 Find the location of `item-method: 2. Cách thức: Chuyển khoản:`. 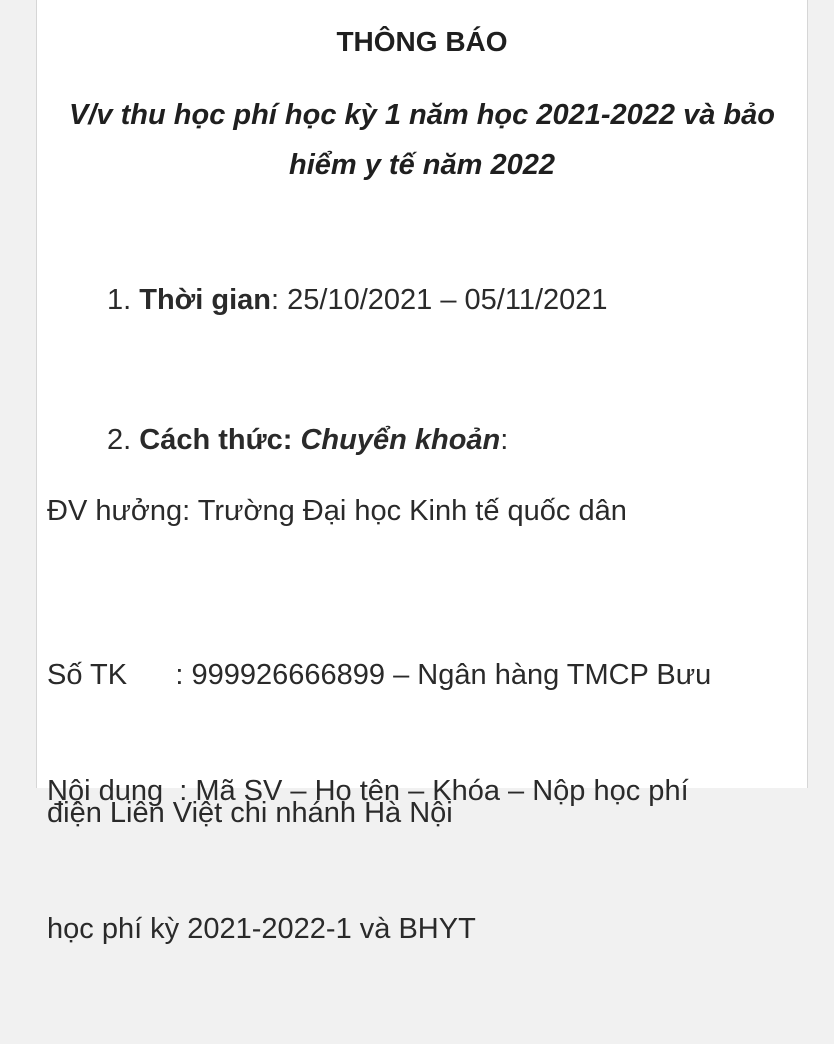

item-method: 2. Cách thức: Chuyển khoản: is located at coordinates (307, 440).